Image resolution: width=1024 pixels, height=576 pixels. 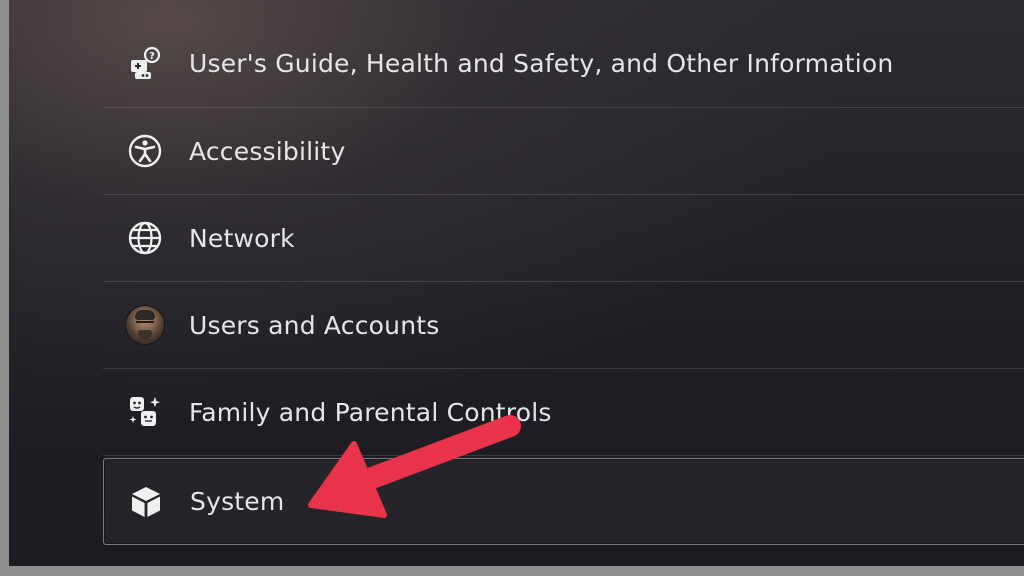 I want to click on accessibility-icon, so click(x=145, y=151).